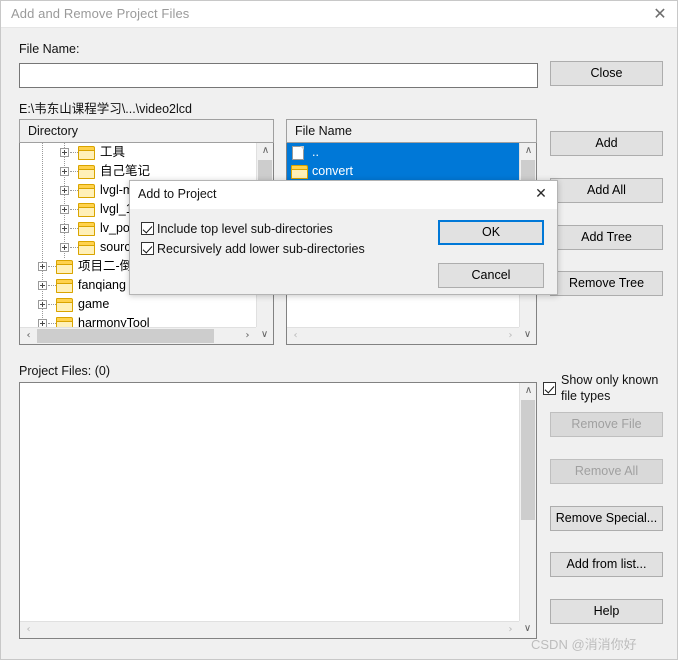 Image resolution: width=678 pixels, height=660 pixels. I want to click on tree-item: 自己笔记, so click(138, 171).